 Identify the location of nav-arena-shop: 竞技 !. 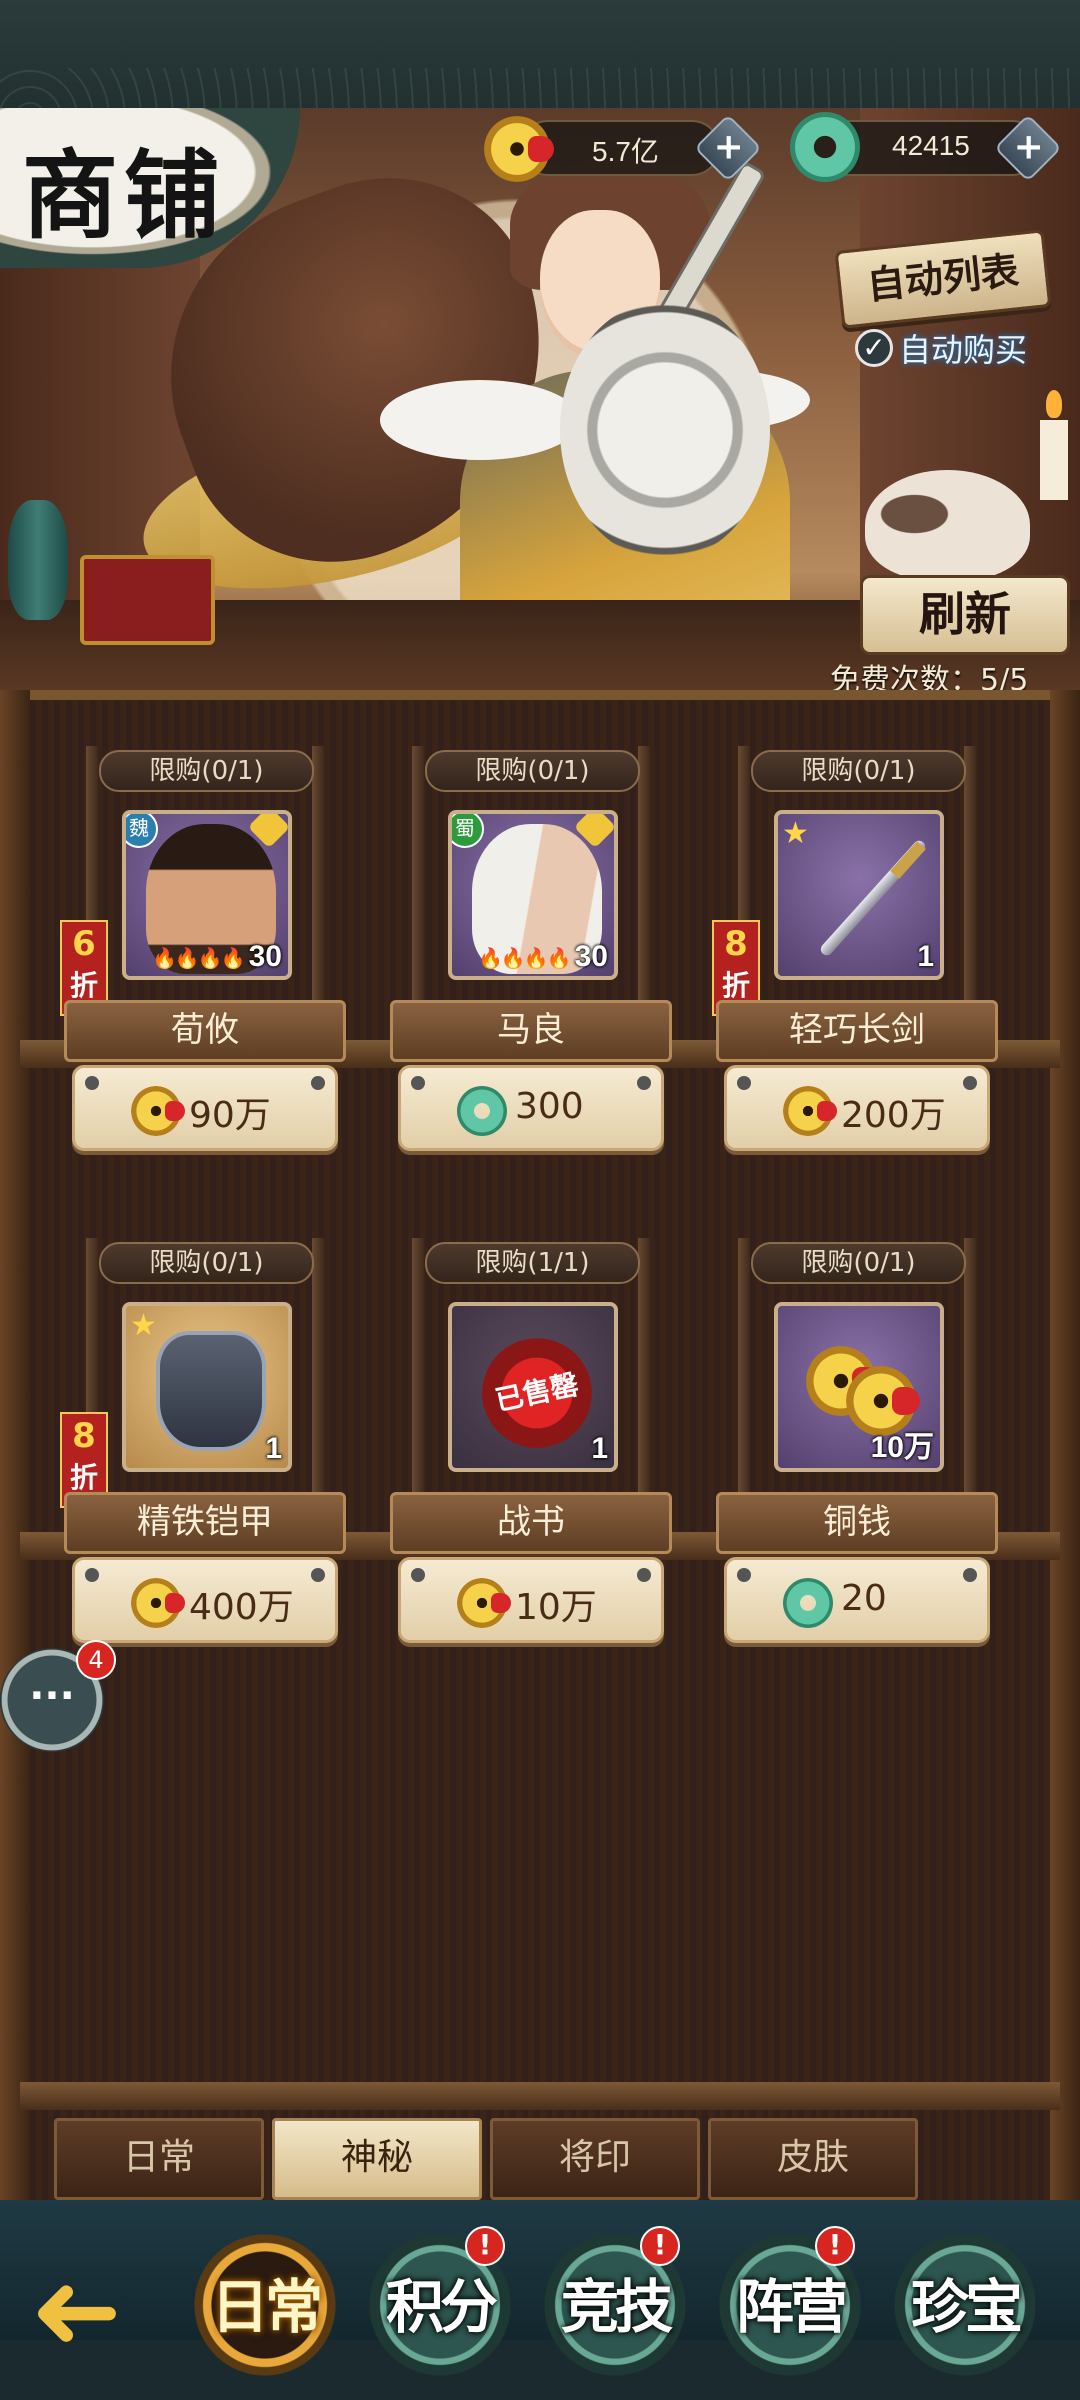
(615, 2303).